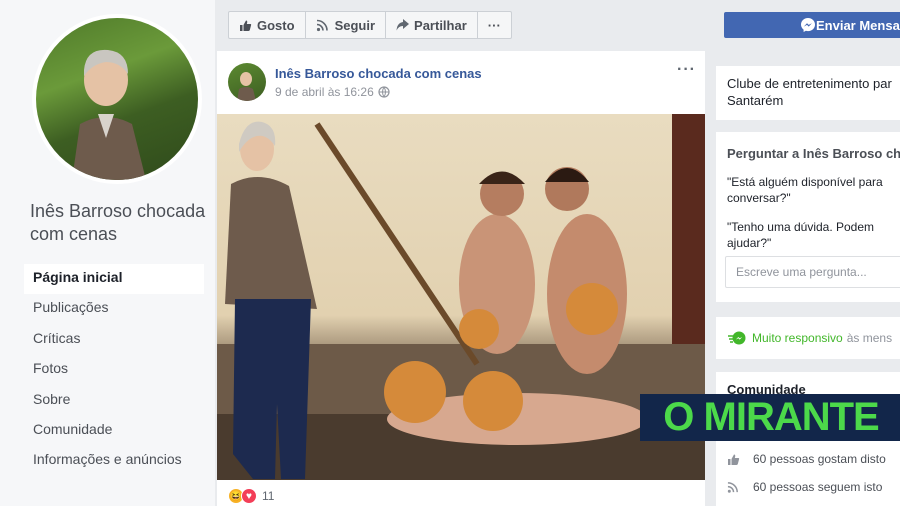 The height and width of the screenshot is (506, 900). Describe the element at coordinates (440, 25) in the screenshot. I see `share-label: Partilhar` at that location.